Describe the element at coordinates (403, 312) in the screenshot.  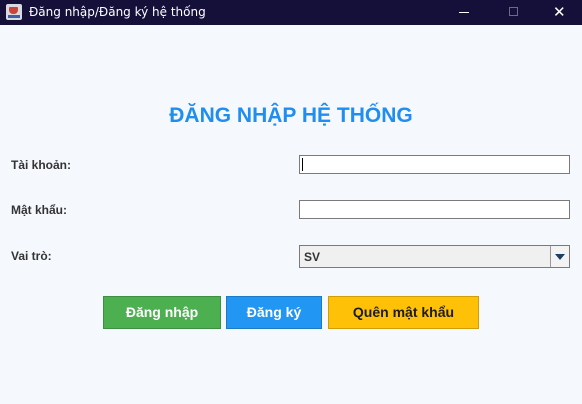
I see `forgot-password-button: Quên mật khẩu` at that location.